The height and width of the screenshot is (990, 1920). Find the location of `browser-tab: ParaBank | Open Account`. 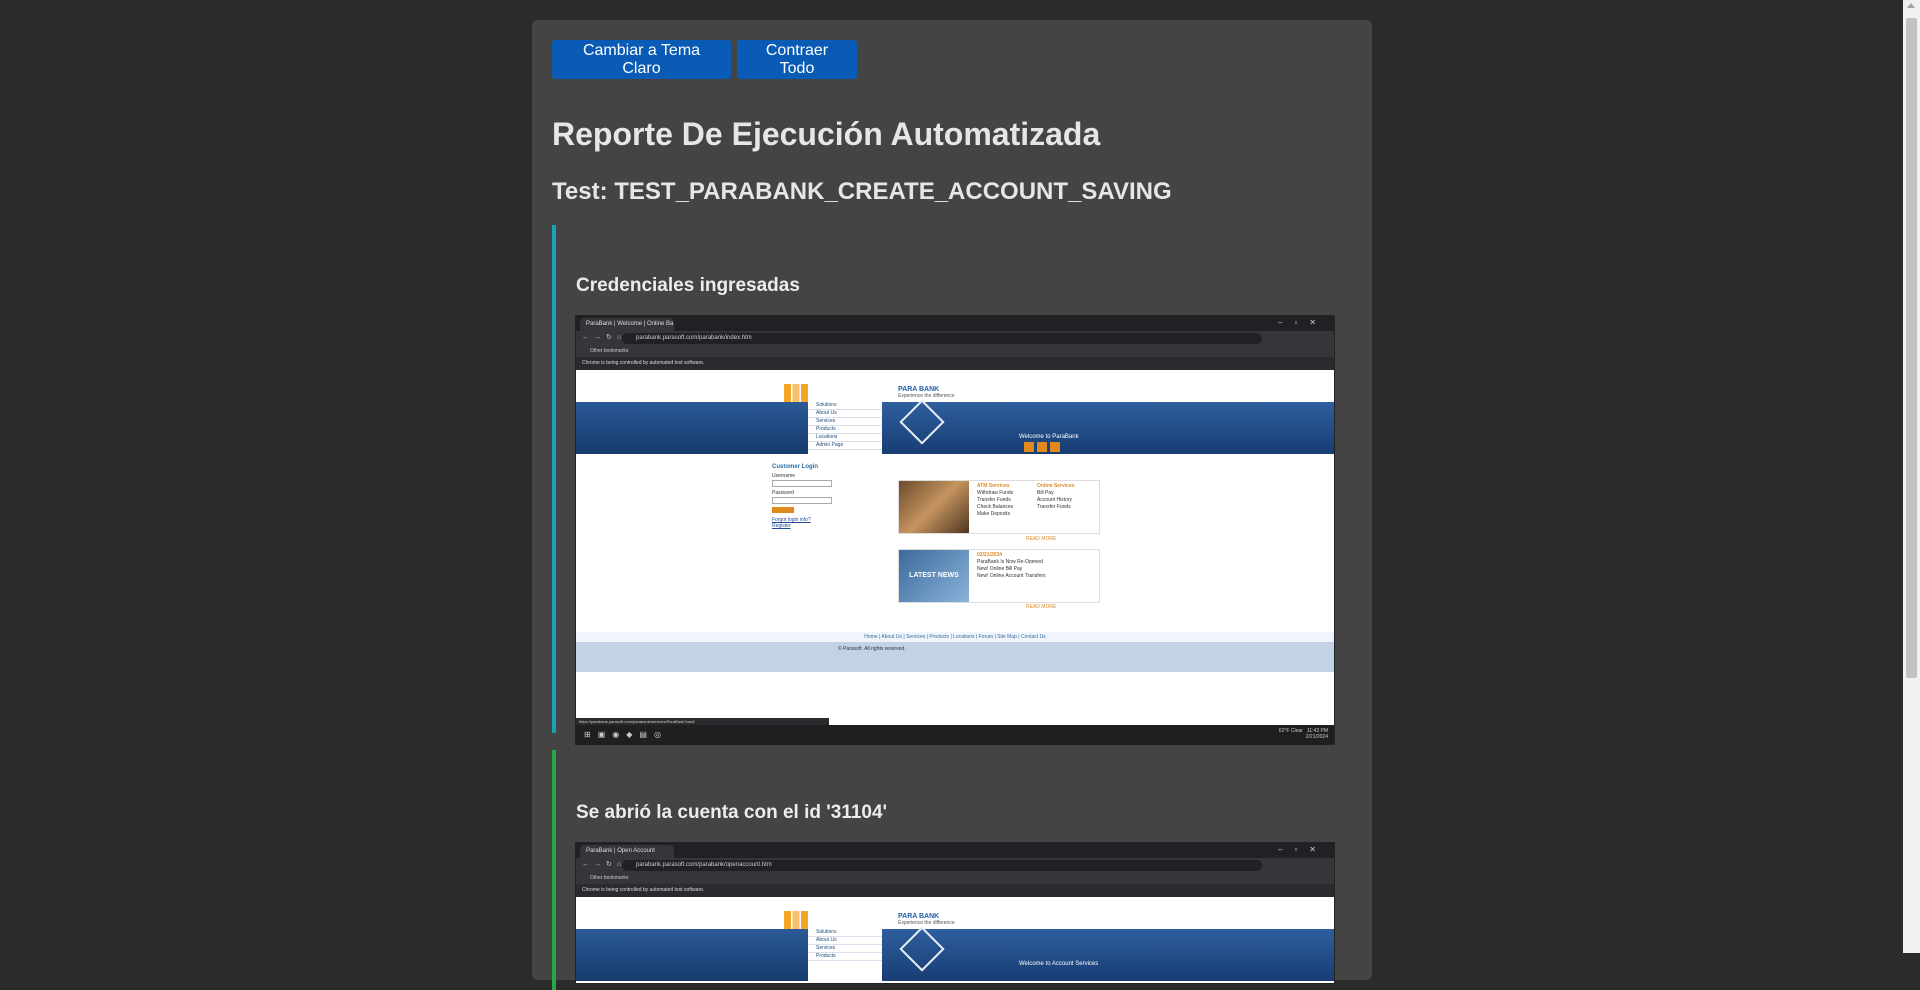

browser-tab: ParaBank | Open Account is located at coordinates (627, 851).